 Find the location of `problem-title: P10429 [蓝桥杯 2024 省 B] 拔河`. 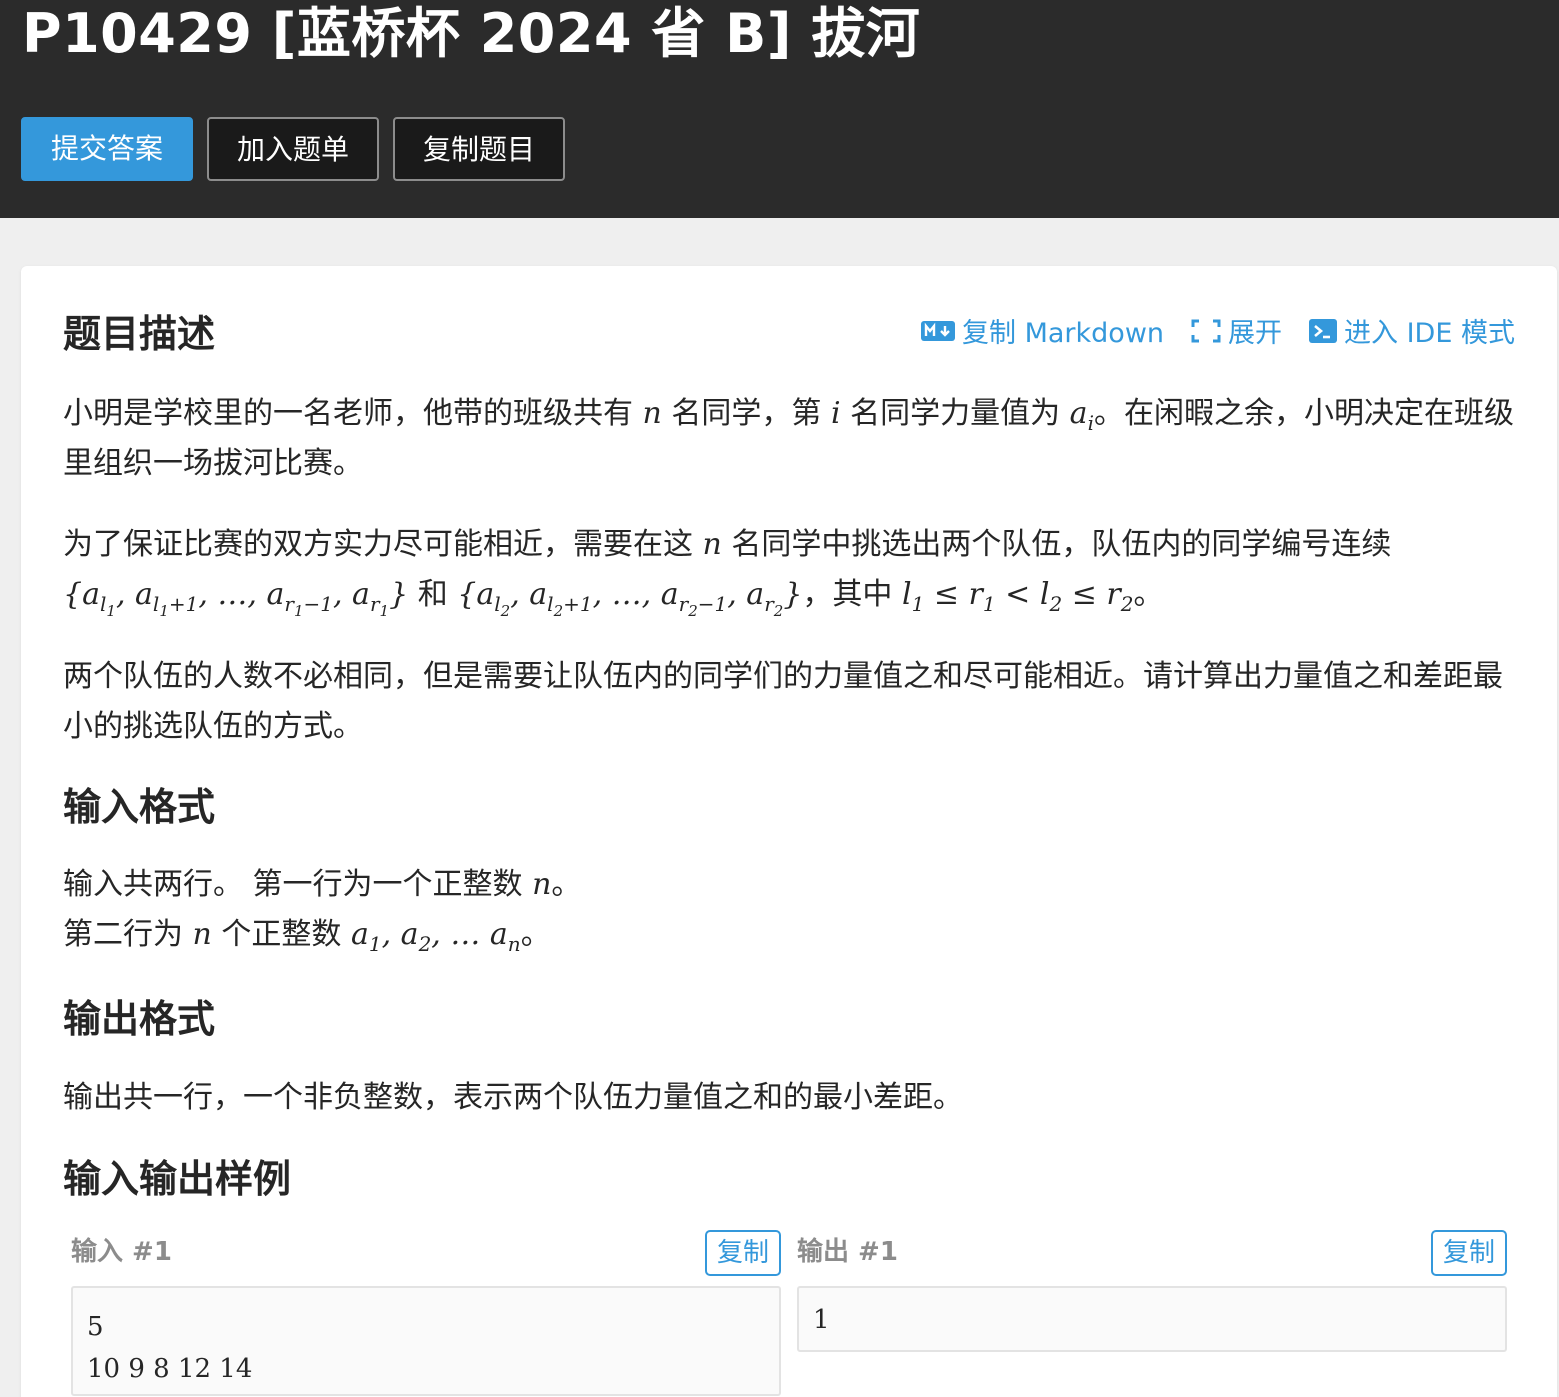

problem-title: P10429 [蓝桥杯 2024 省 B] 拔河 is located at coordinates (471, 33).